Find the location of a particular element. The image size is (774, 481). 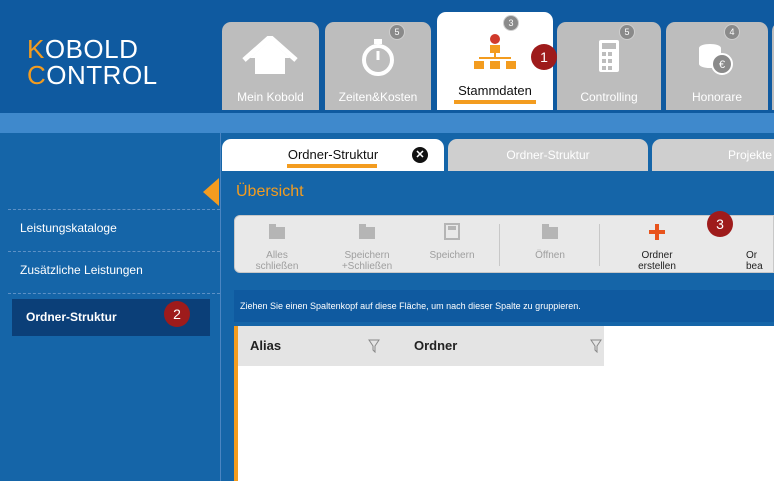

subtab-ordner-struktur-active: Ordner-Struktur ✕ is located at coordinates (333, 155).